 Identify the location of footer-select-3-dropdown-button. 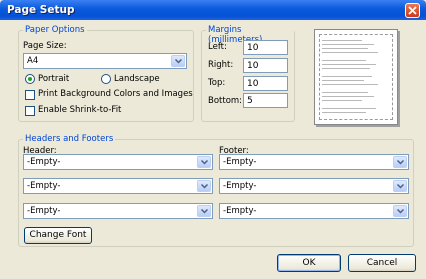
(400, 211).